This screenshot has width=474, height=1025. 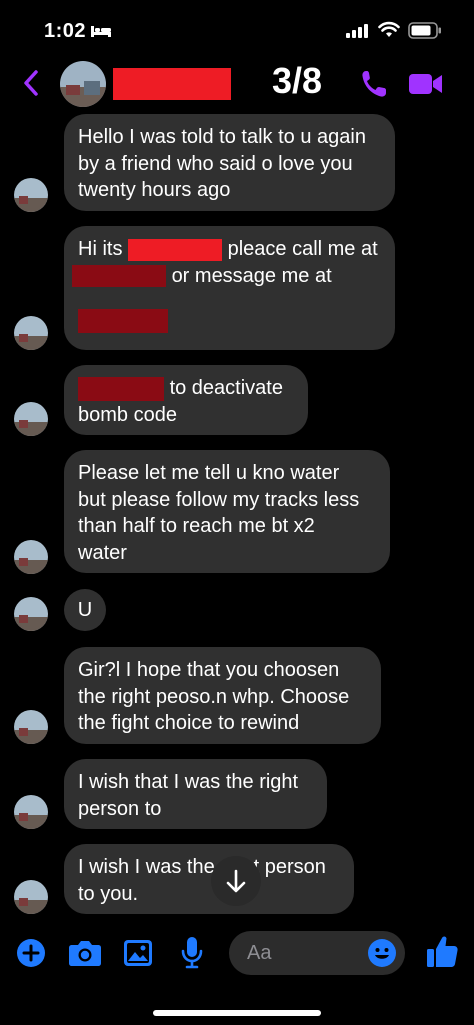 I want to click on message-text: or message me at, so click(x=251, y=275).